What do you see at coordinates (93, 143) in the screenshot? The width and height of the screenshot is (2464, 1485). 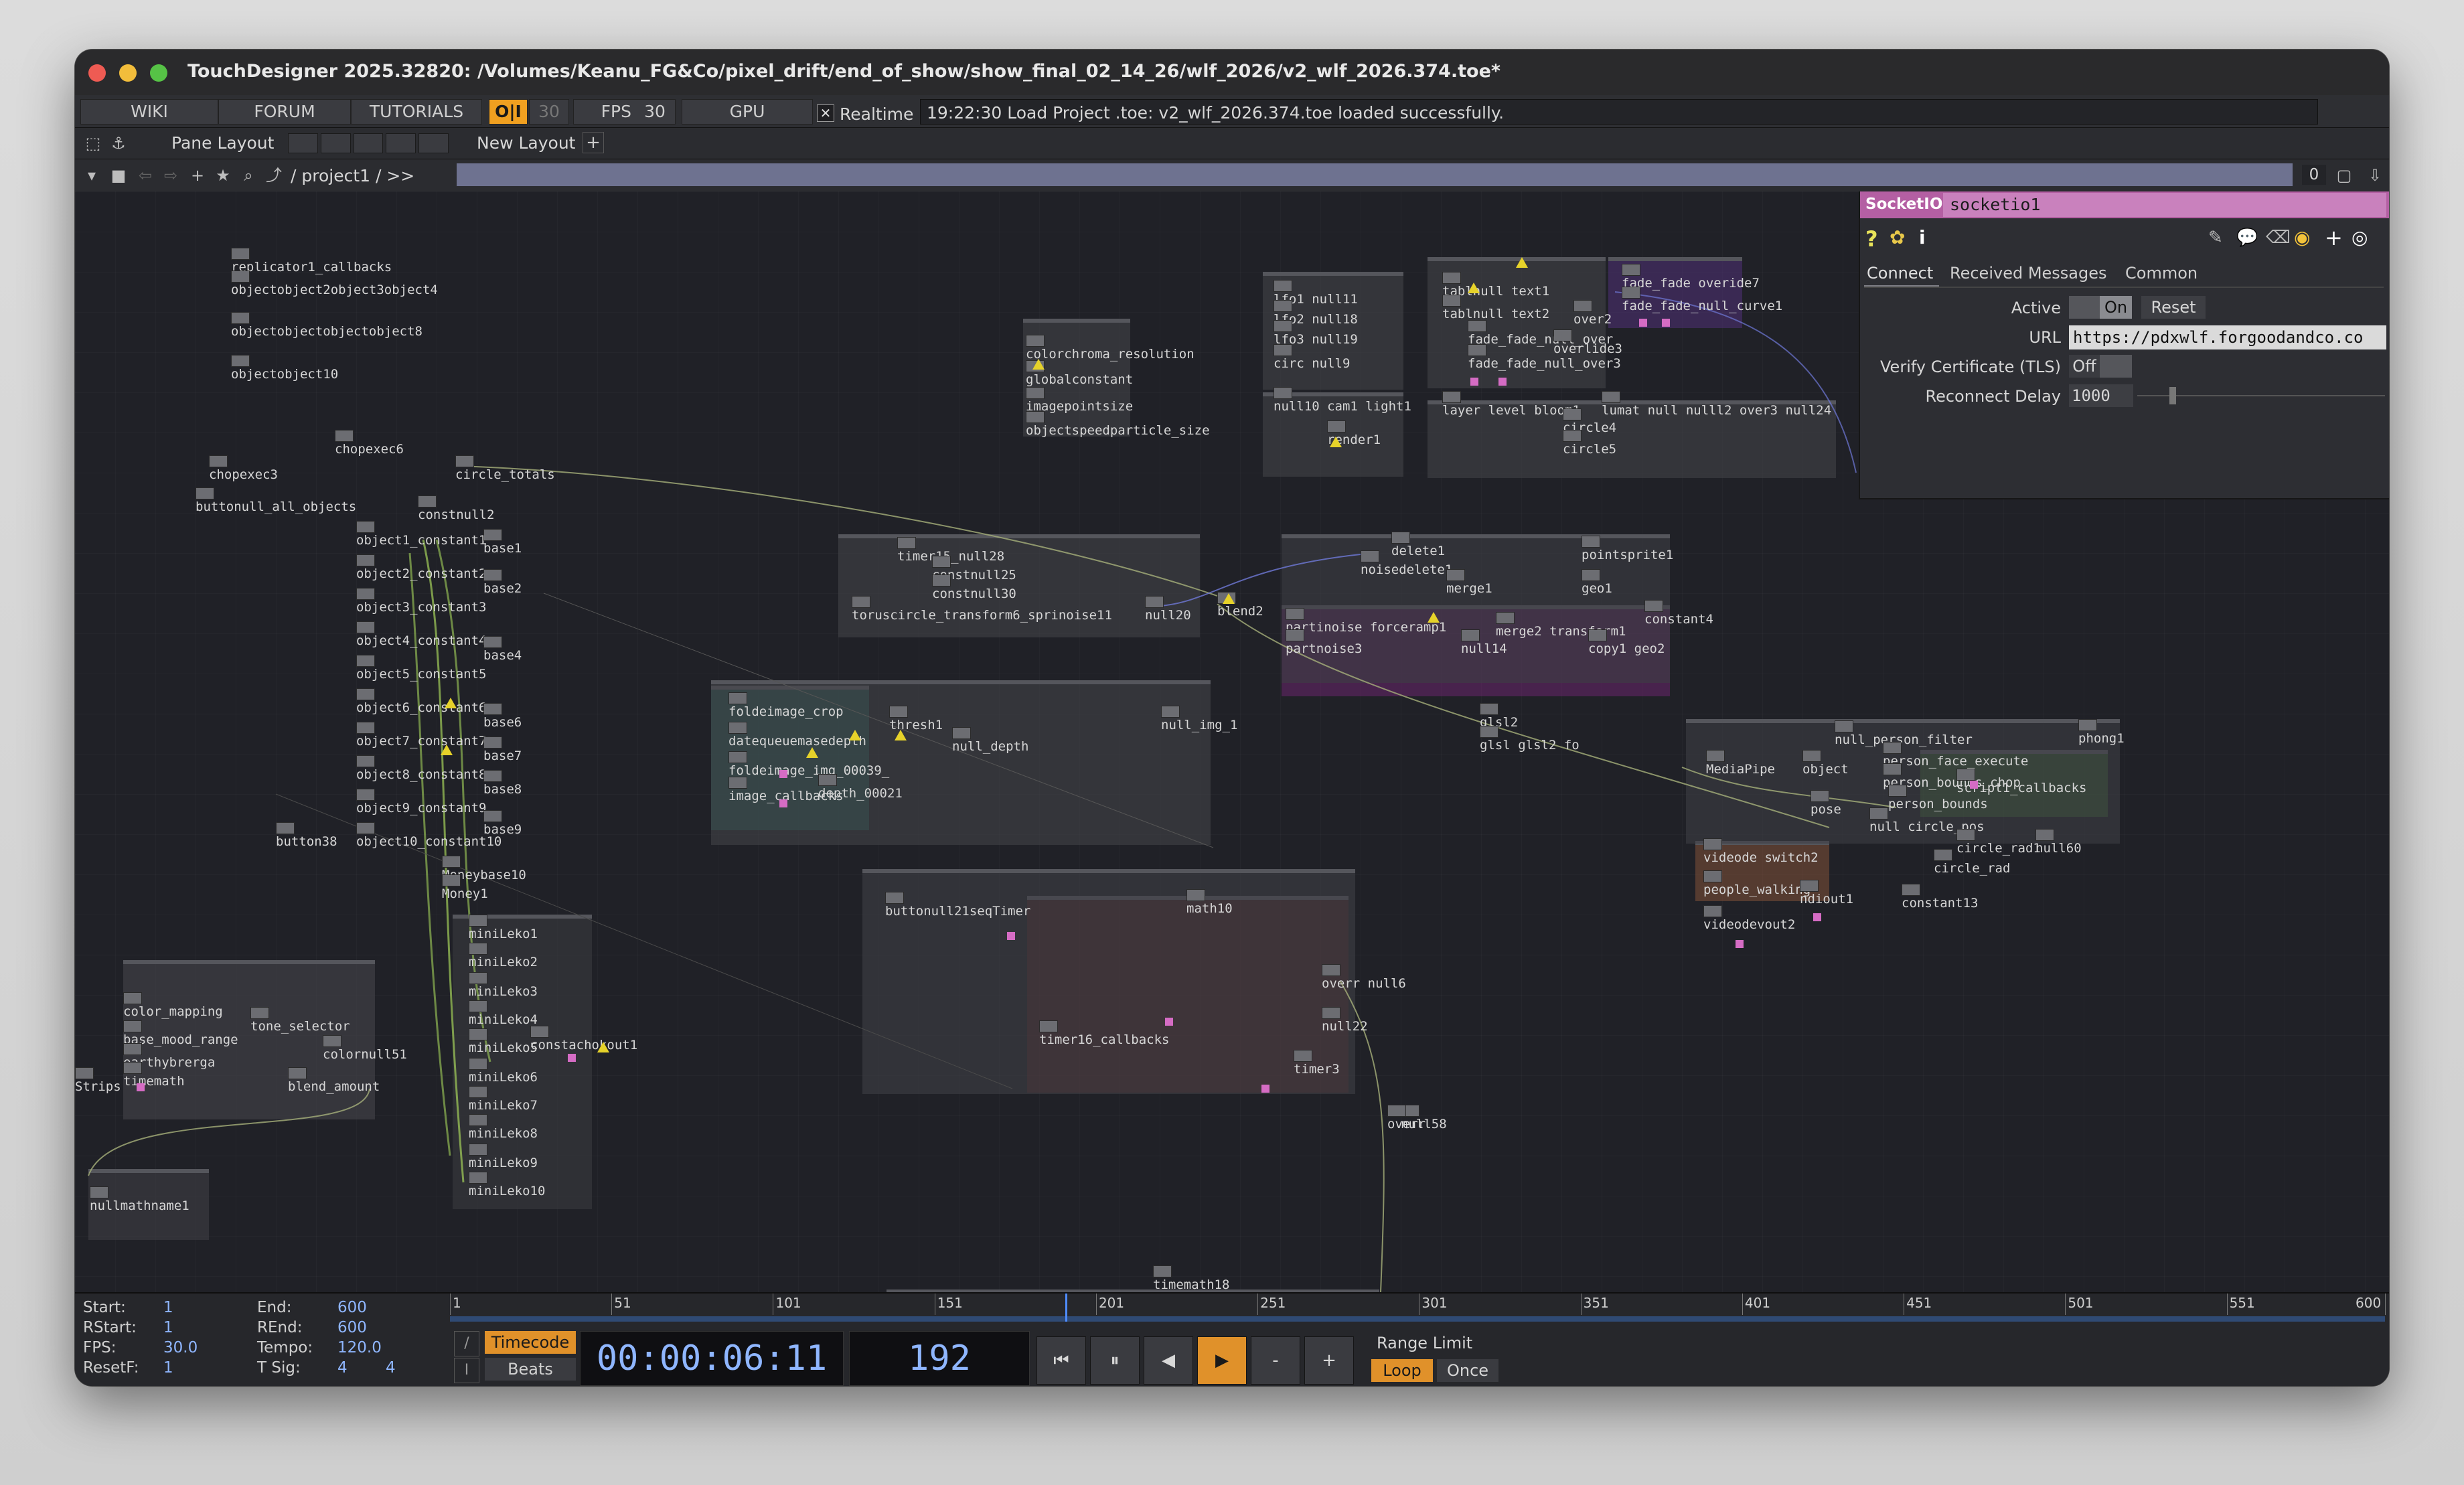 I see `pane-expand-icon: ⬚` at bounding box center [93, 143].